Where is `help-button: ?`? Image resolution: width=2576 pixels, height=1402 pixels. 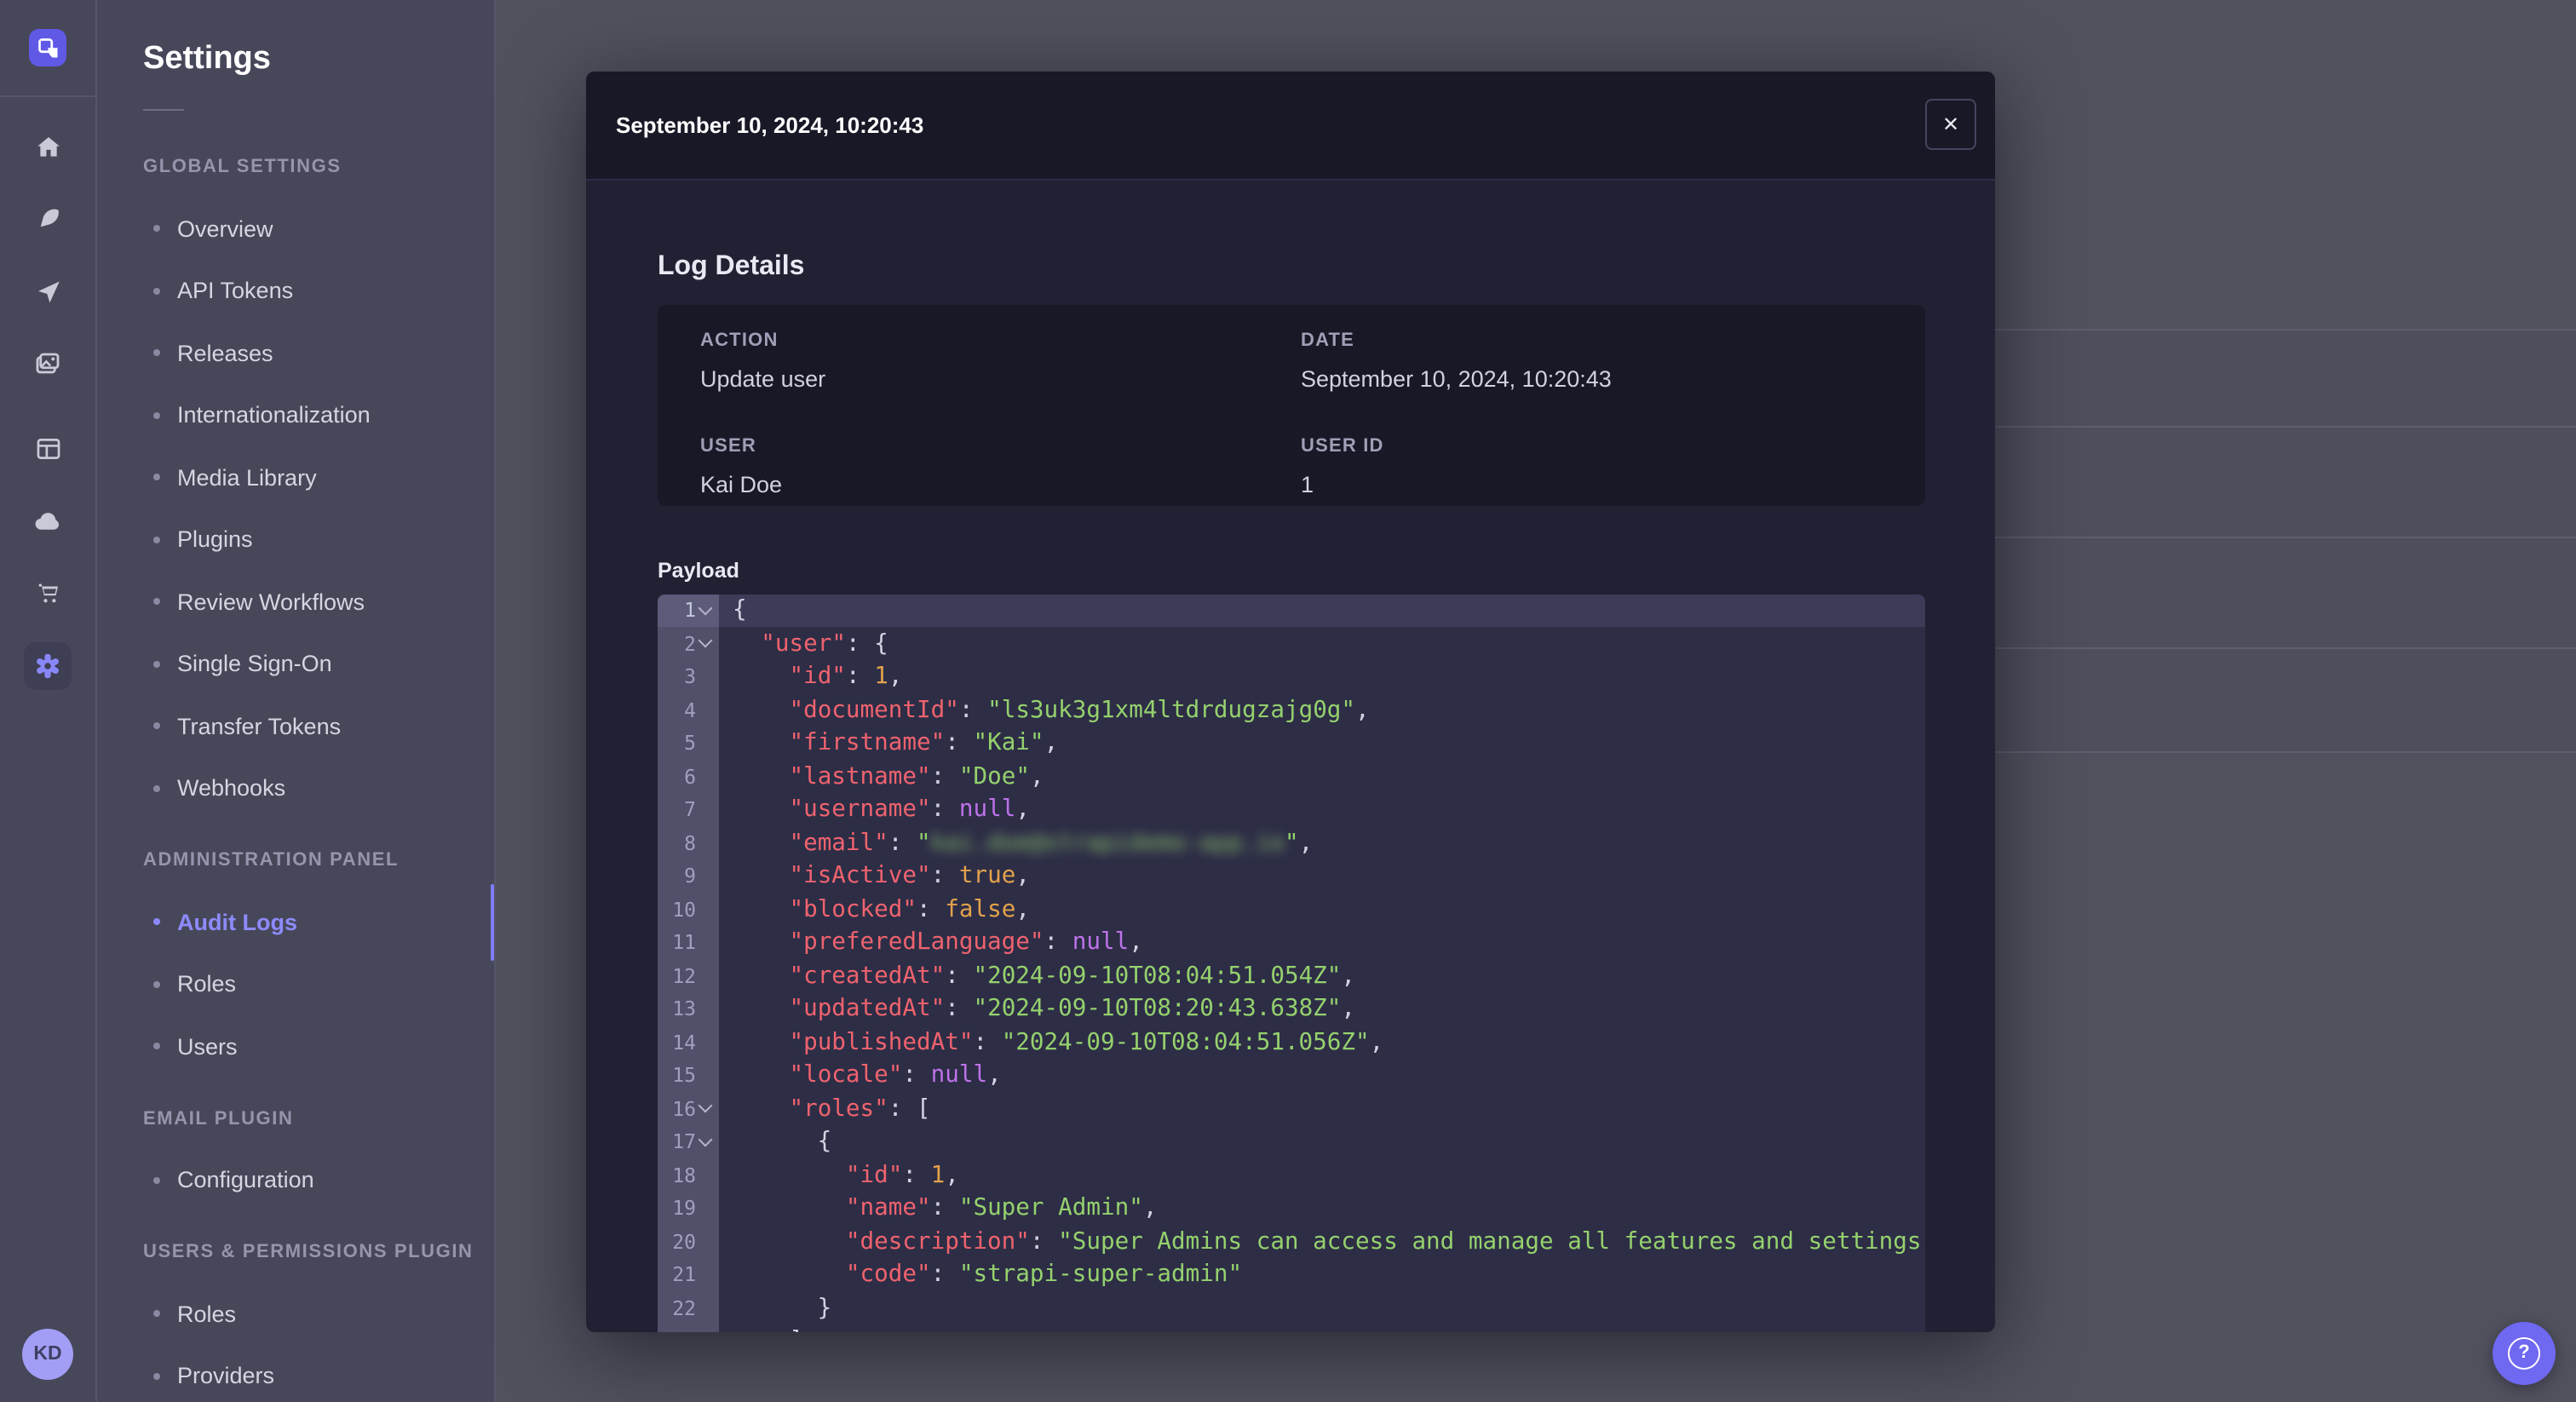 help-button: ? is located at coordinates (2525, 1352).